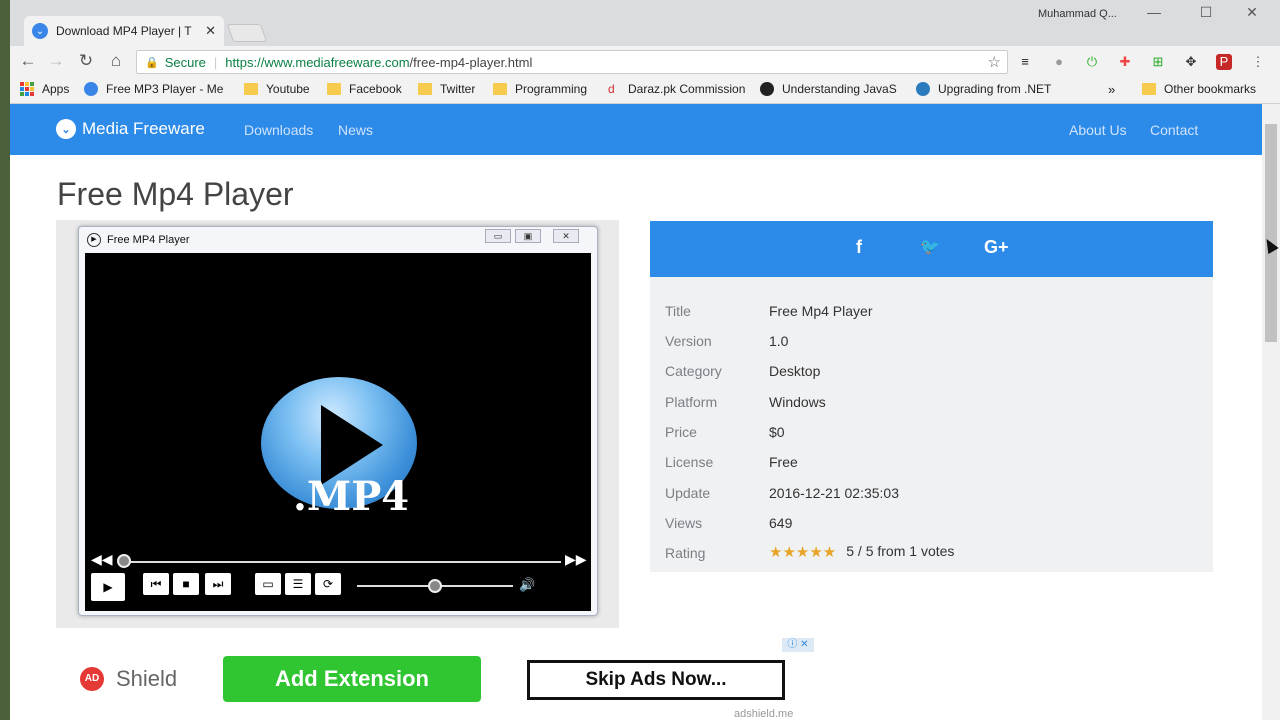 This screenshot has width=1280, height=720. What do you see at coordinates (691, 402) in the screenshot?
I see `detail-key: Platform` at bounding box center [691, 402].